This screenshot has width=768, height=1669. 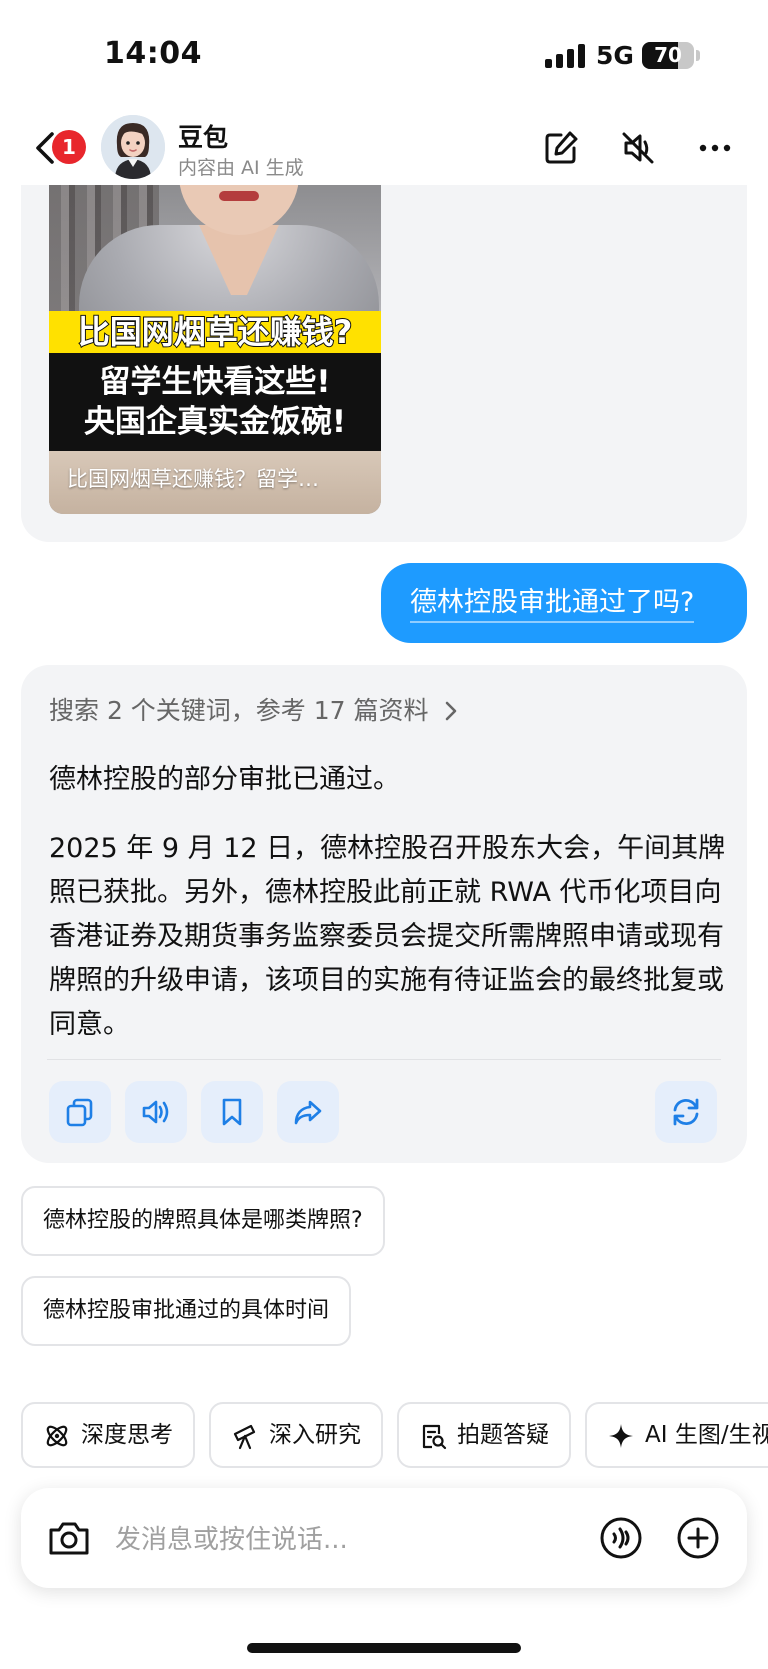 What do you see at coordinates (186, 1311) in the screenshot?
I see `suggestion-2: 德林控股审批通过的具体时间` at bounding box center [186, 1311].